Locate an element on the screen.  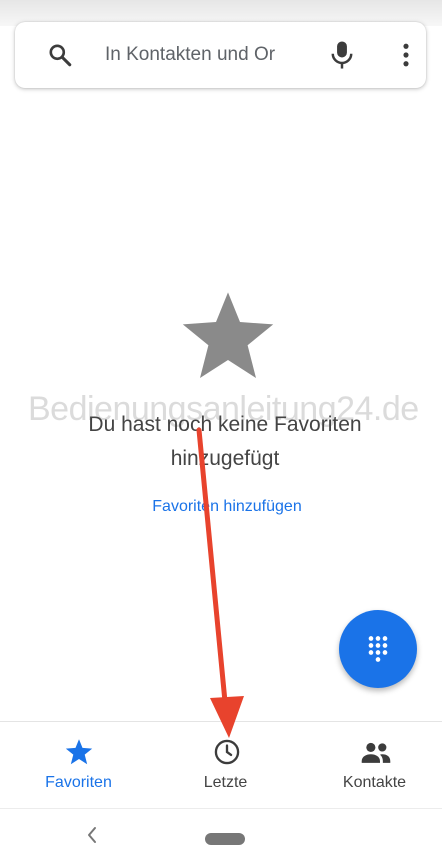
nav-label-recent: Letzte is located at coordinates (225, 782).